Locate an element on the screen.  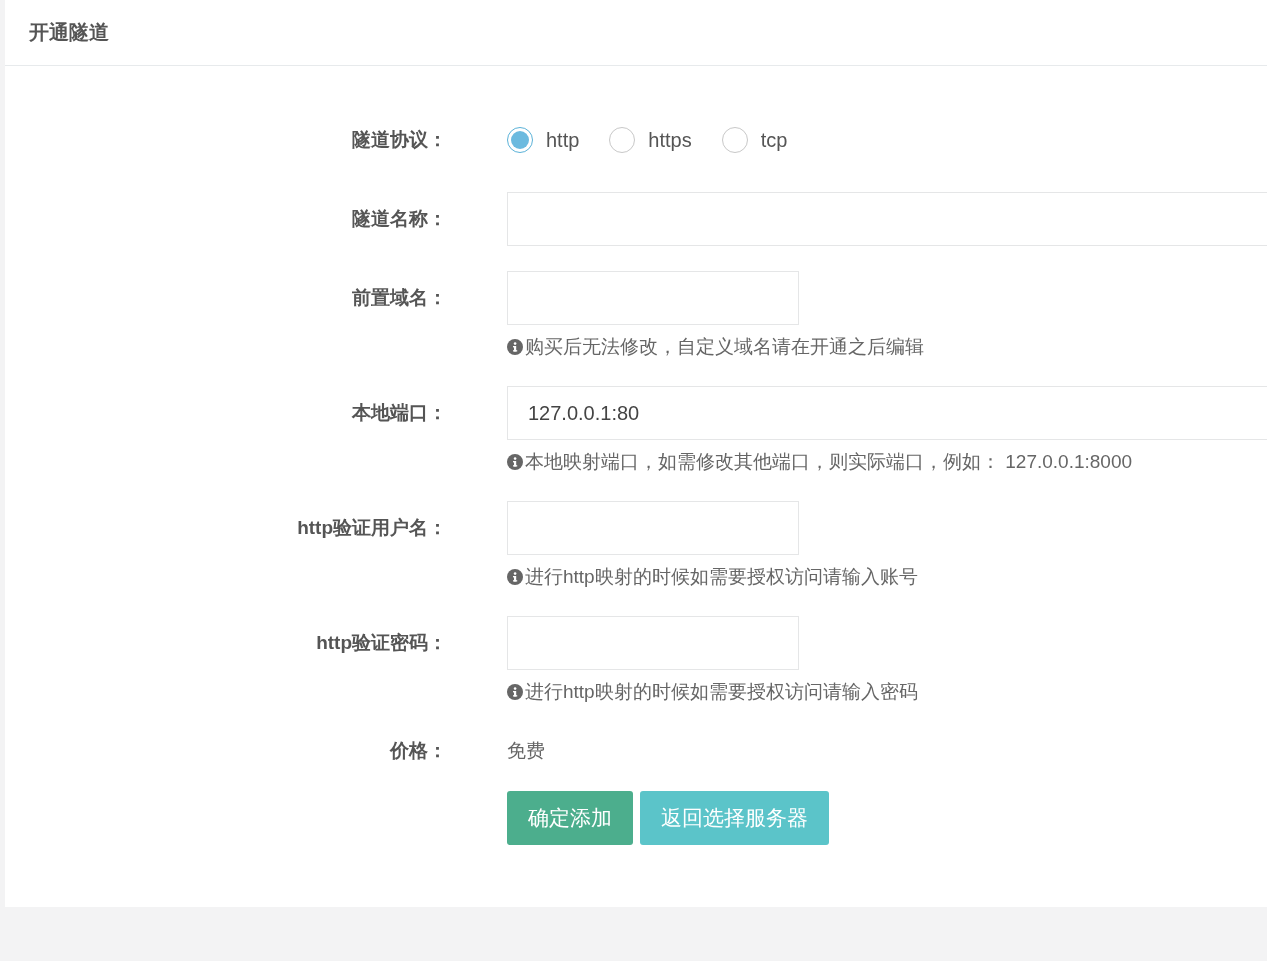
radio-option: https is located at coordinates (650, 140).